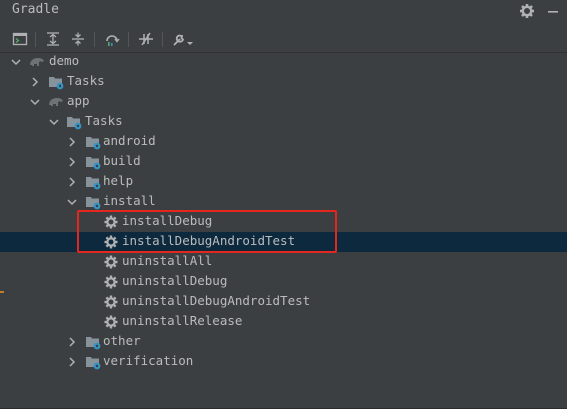 The width and height of the screenshot is (567, 409). Describe the element at coordinates (283, 282) in the screenshot. I see `tree-node-uninstallDebug: uninstallDebug` at that location.